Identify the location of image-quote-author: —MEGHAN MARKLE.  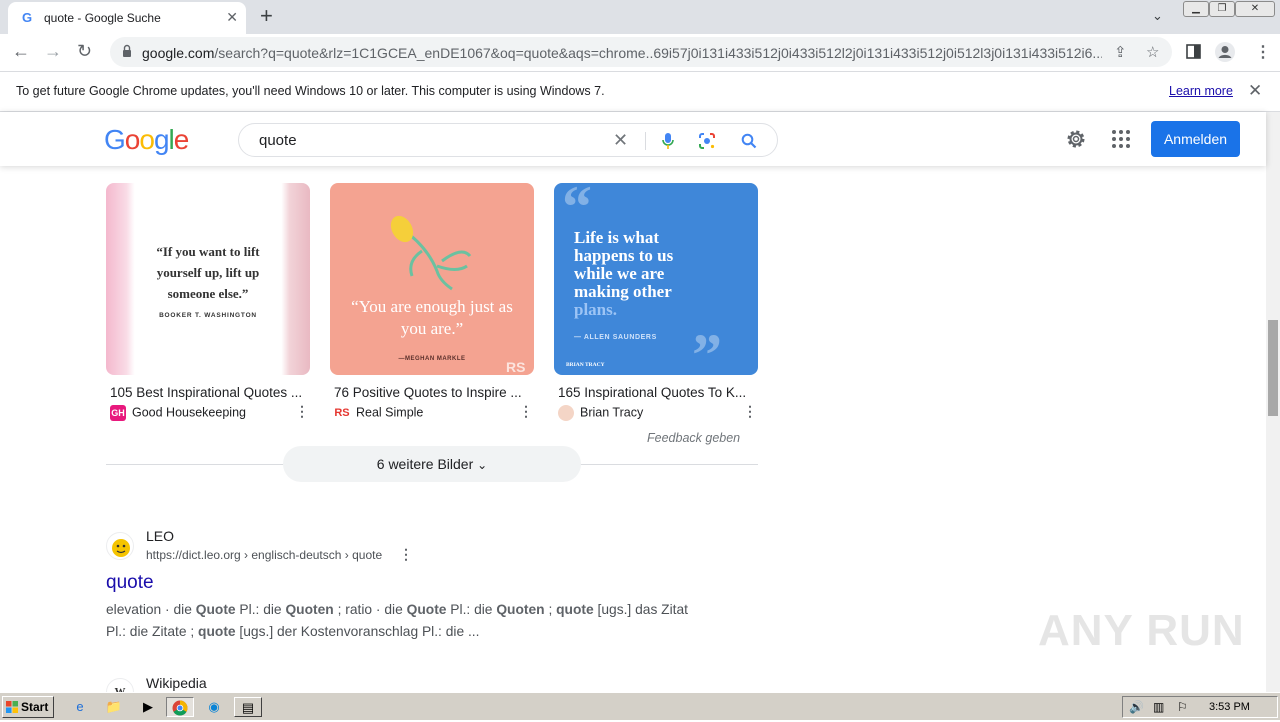
(432, 359).